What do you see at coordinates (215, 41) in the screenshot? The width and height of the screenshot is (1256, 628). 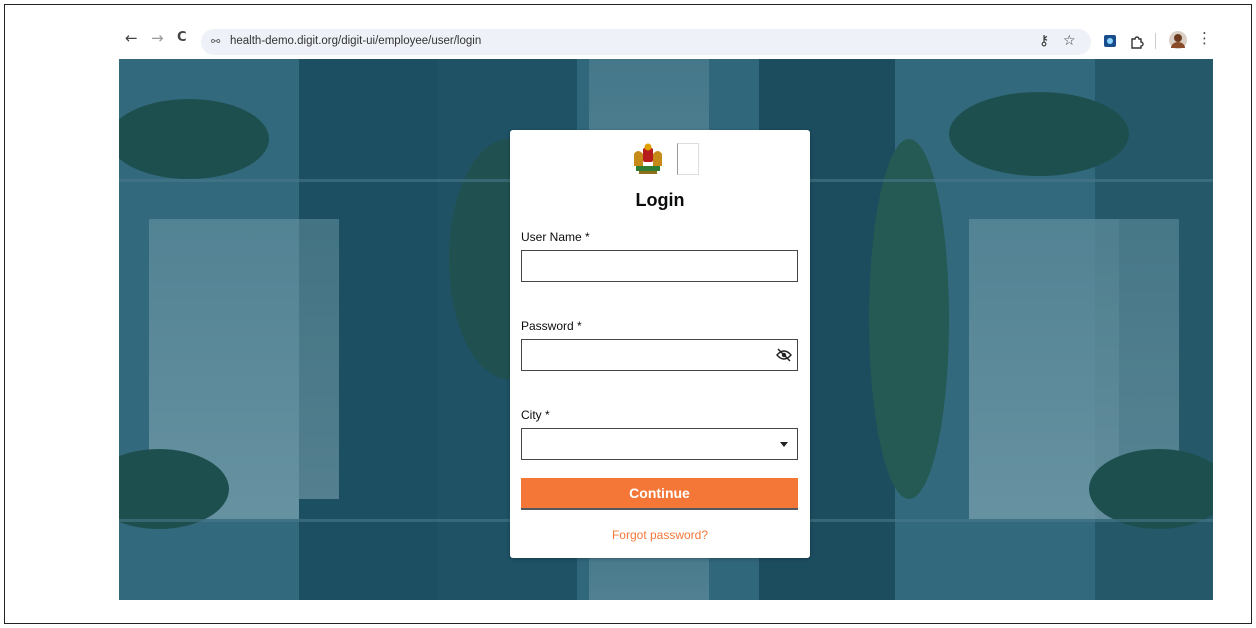 I see `site-info-icon: ⚯` at bounding box center [215, 41].